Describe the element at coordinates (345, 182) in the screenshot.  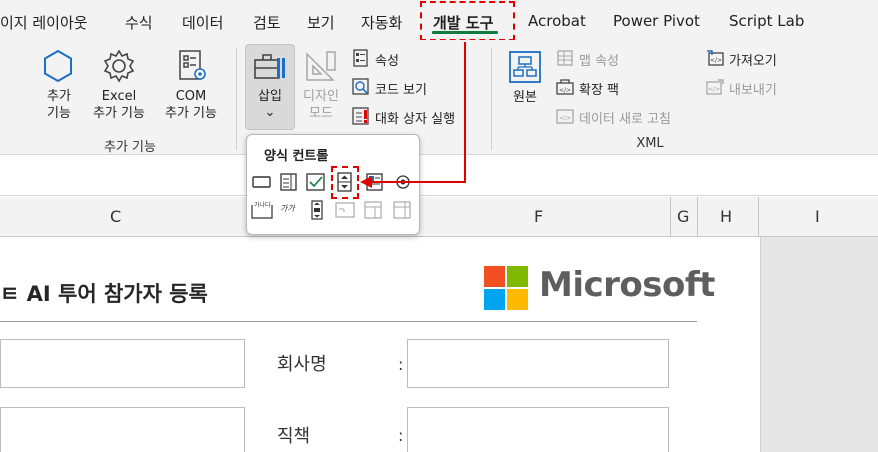
I see `spin-button-highlight` at that location.